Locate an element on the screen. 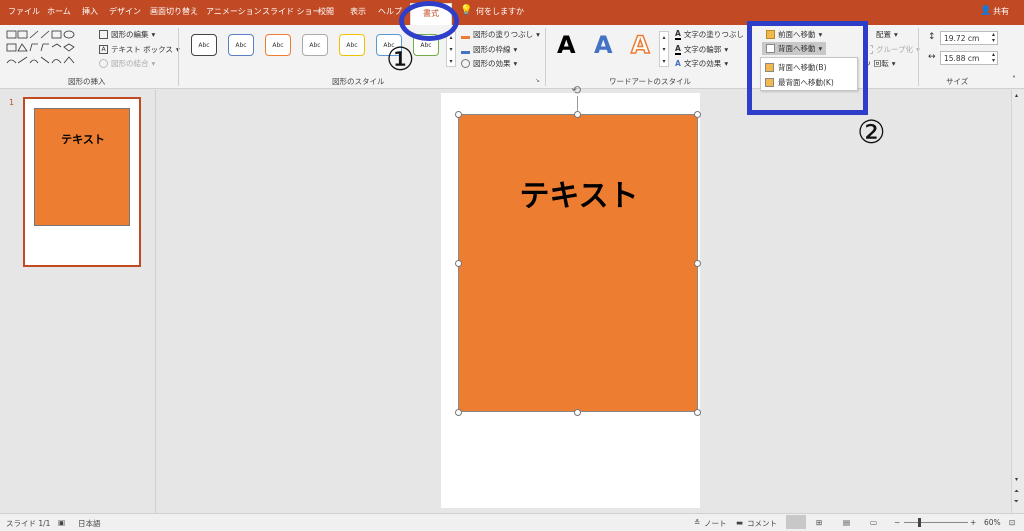 This screenshot has height=531, width=1024. shape-fill-button: 図形の塗りつぶし ▾ is located at coordinates (500, 34).